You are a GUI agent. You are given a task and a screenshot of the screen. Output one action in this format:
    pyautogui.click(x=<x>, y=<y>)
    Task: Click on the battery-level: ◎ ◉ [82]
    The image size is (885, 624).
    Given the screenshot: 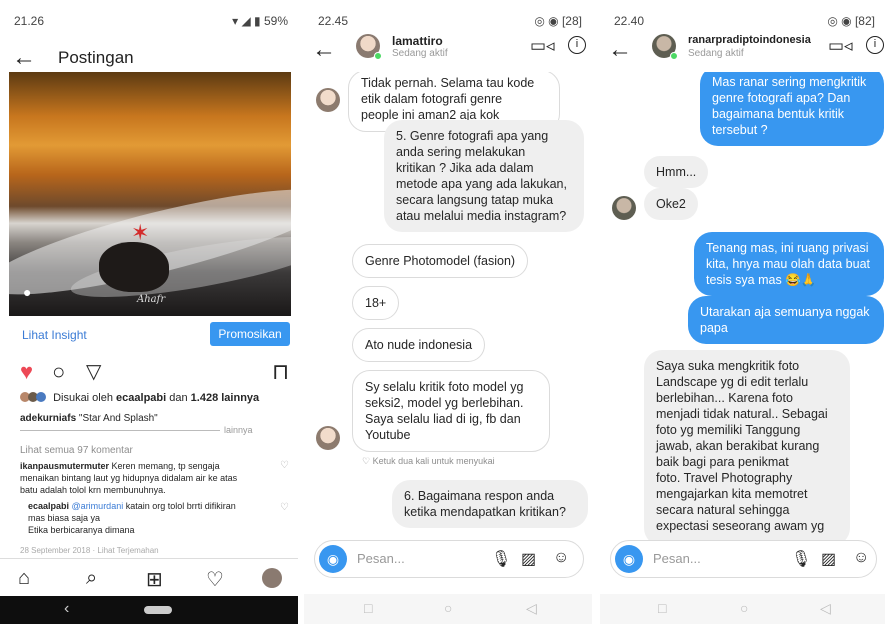 What is the action you would take?
    pyautogui.click(x=851, y=21)
    